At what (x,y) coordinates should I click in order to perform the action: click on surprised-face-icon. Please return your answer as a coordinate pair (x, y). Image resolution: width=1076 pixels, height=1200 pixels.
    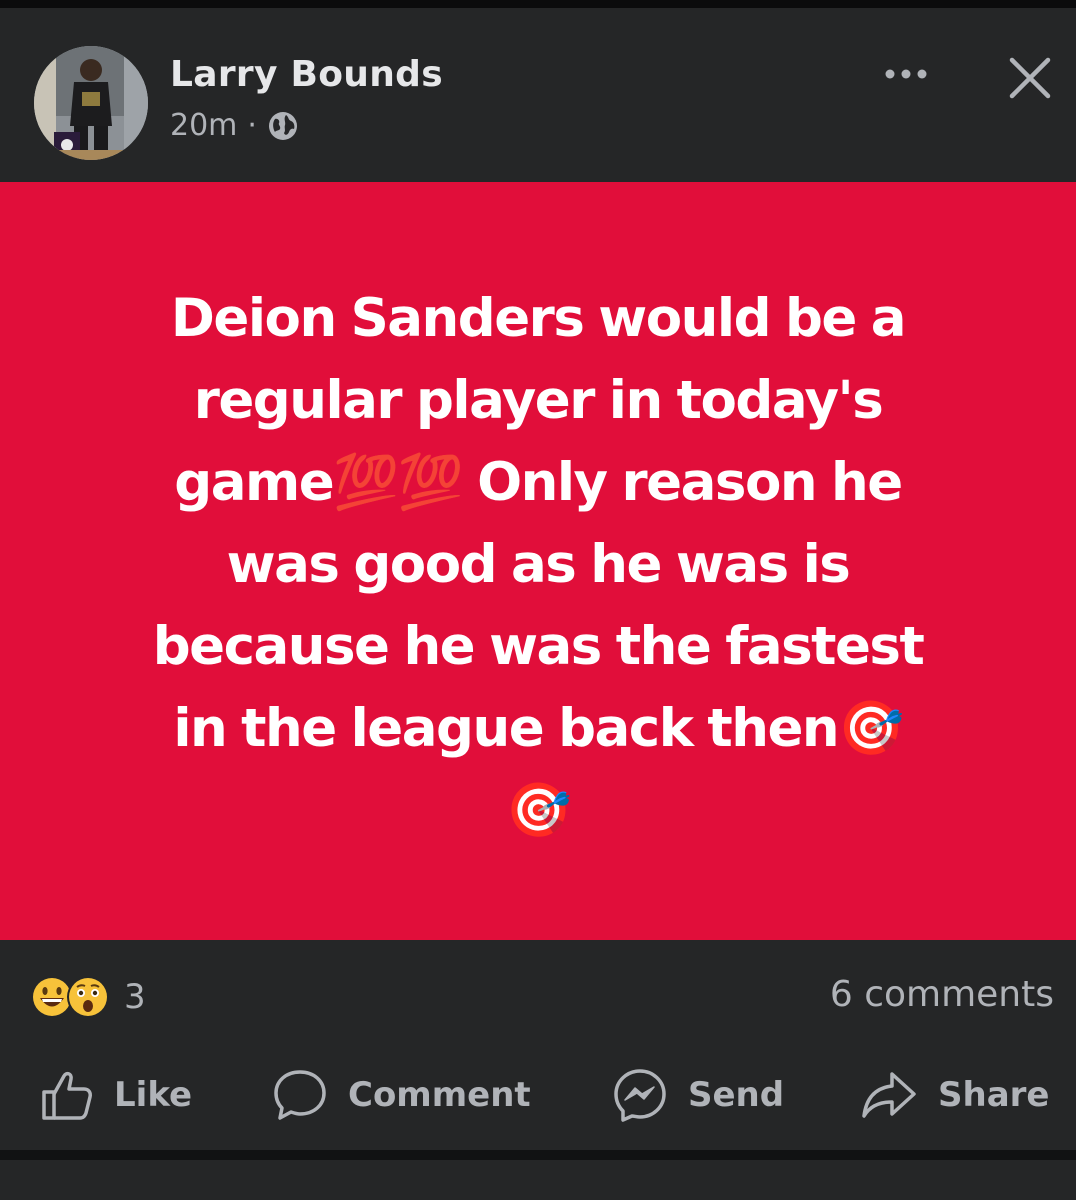
    Looking at the image, I should click on (88, 997).